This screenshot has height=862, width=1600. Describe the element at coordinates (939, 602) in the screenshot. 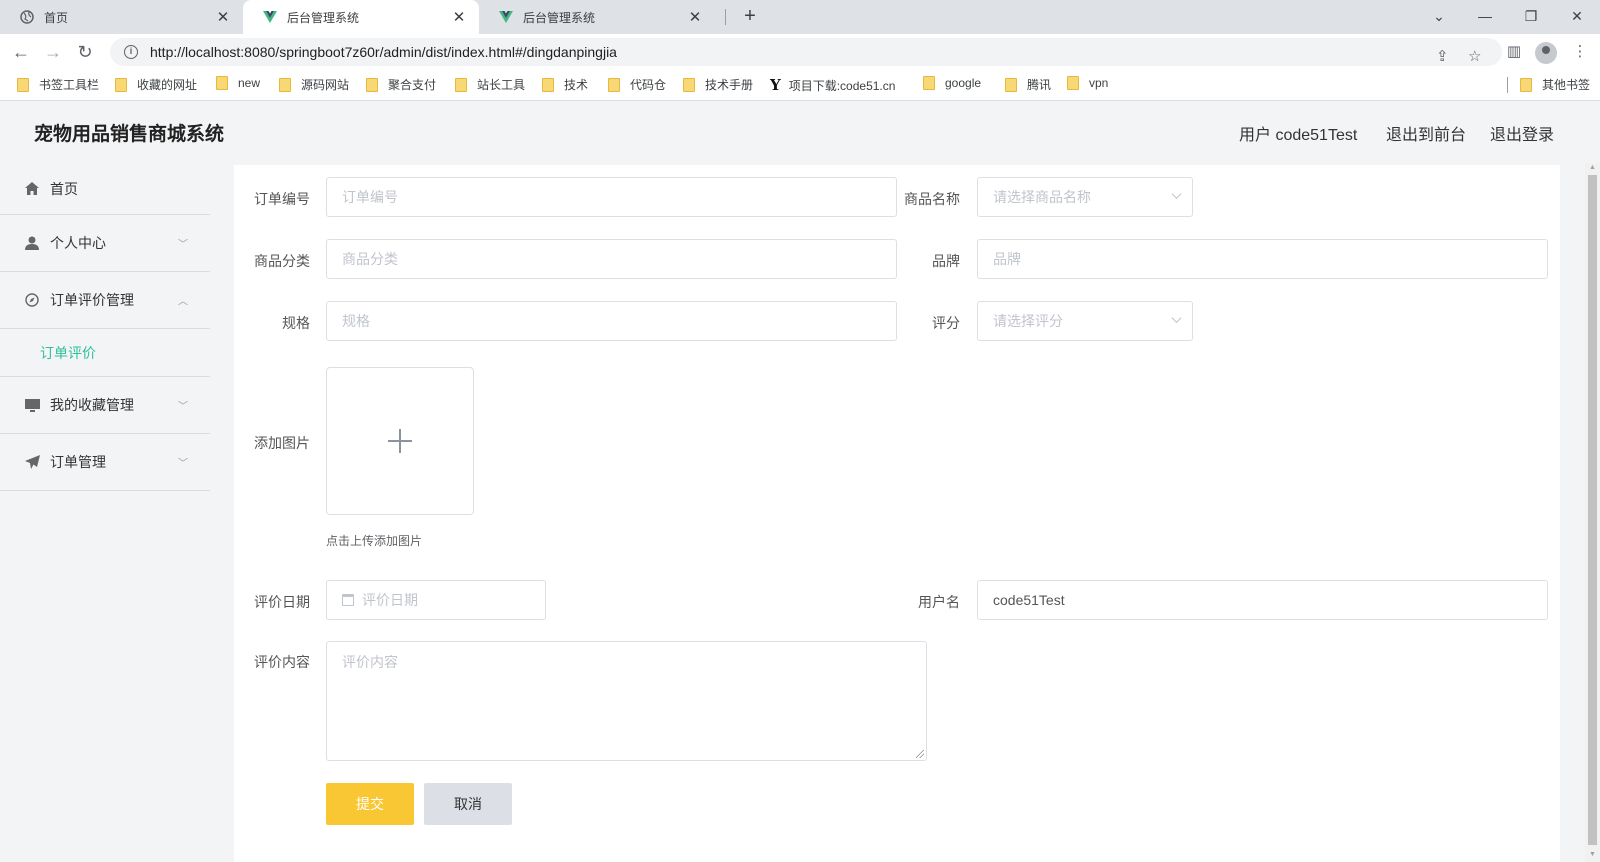

I see `username-label: 用户名` at that location.